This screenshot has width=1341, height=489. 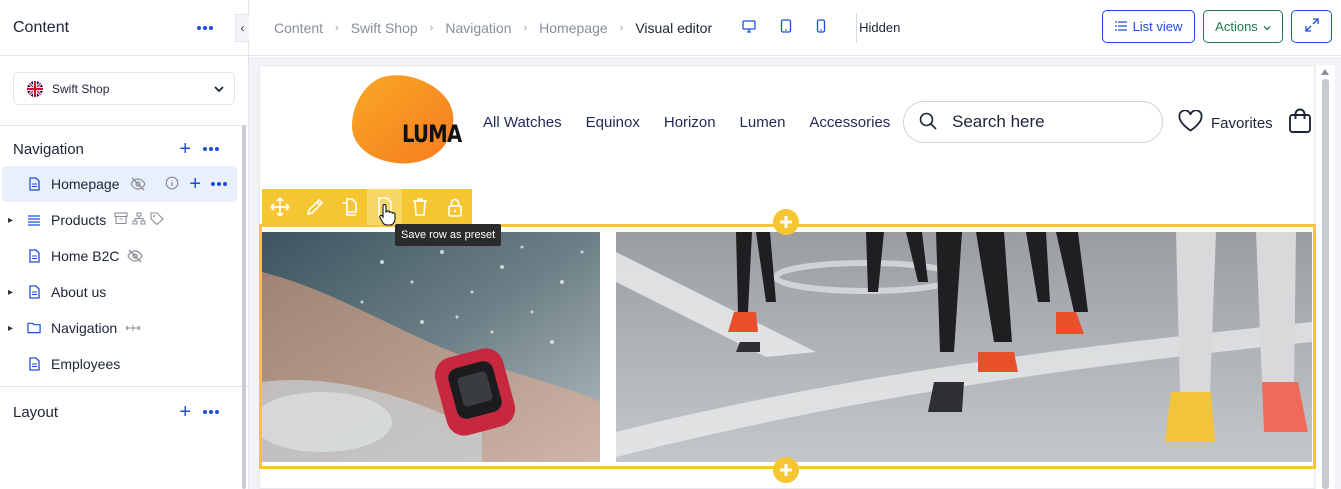 What do you see at coordinates (1157, 26) in the screenshot?
I see `list-view-label: List view` at bounding box center [1157, 26].